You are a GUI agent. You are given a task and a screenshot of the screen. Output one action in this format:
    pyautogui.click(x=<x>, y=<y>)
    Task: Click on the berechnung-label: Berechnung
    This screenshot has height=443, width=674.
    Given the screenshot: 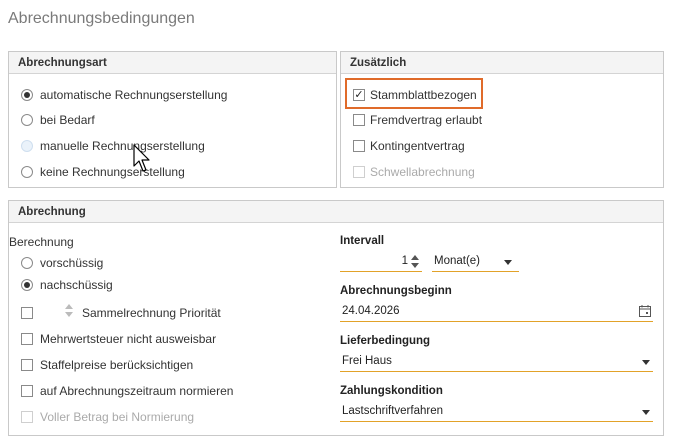 What is the action you would take?
    pyautogui.click(x=41, y=242)
    